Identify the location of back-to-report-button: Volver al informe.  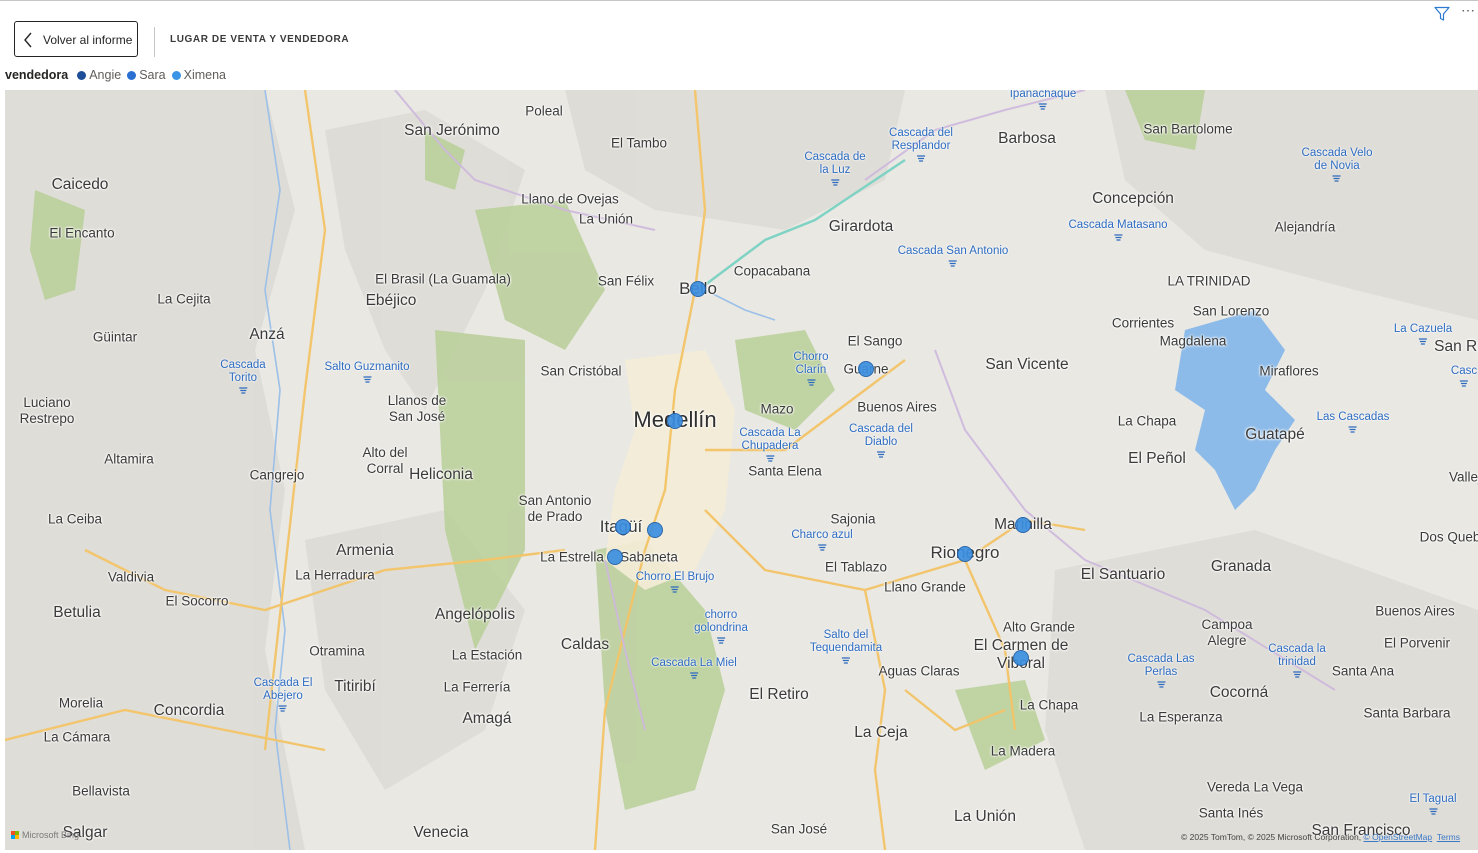
(76, 39).